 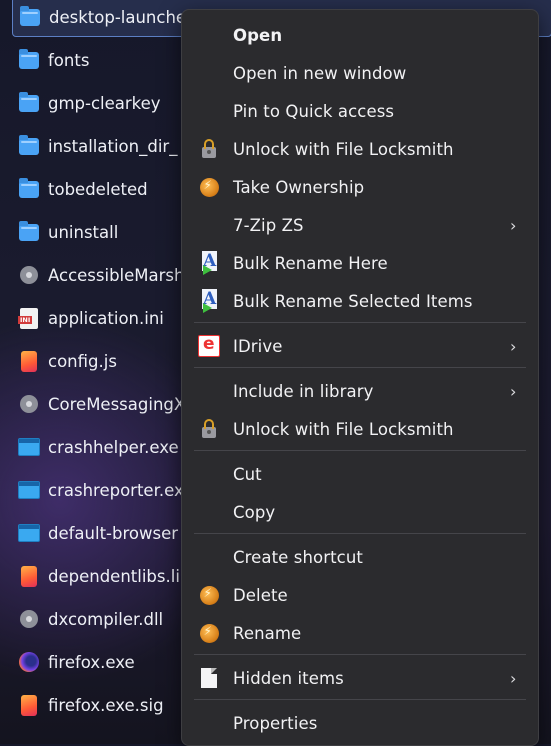 What do you see at coordinates (360, 35) in the screenshot?
I see `menu-item-open: Open` at bounding box center [360, 35].